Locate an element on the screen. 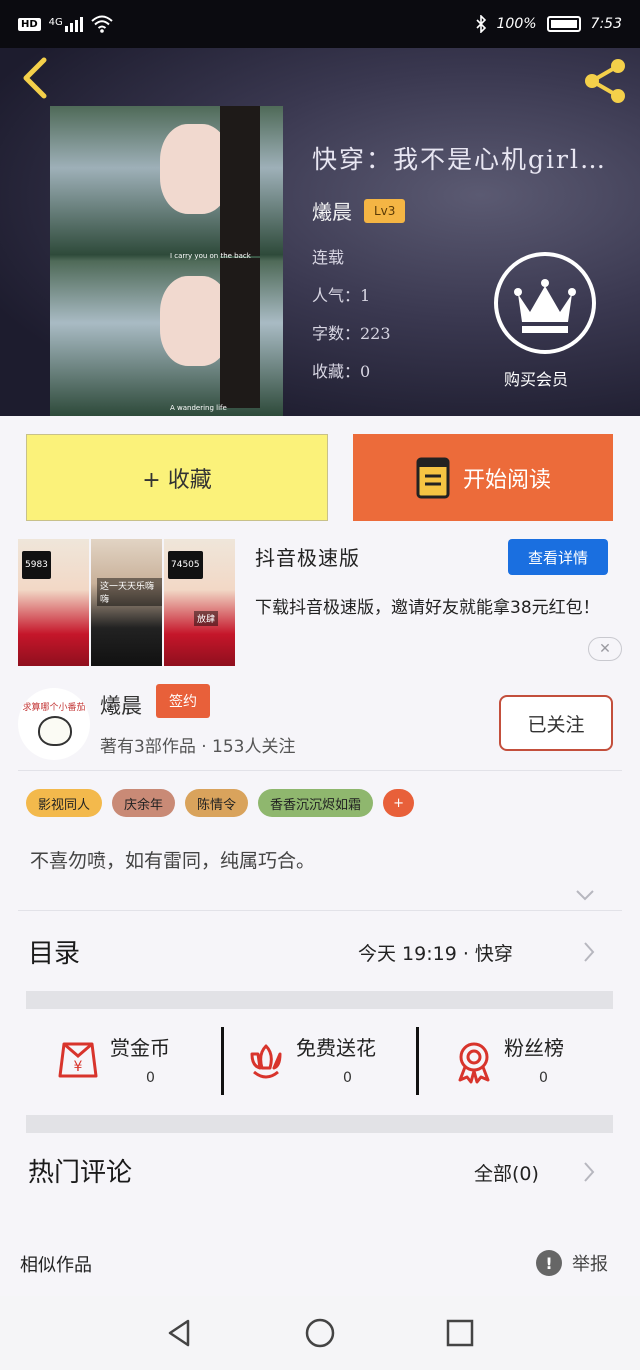  tag-item: 影视同人 is located at coordinates (64, 803).